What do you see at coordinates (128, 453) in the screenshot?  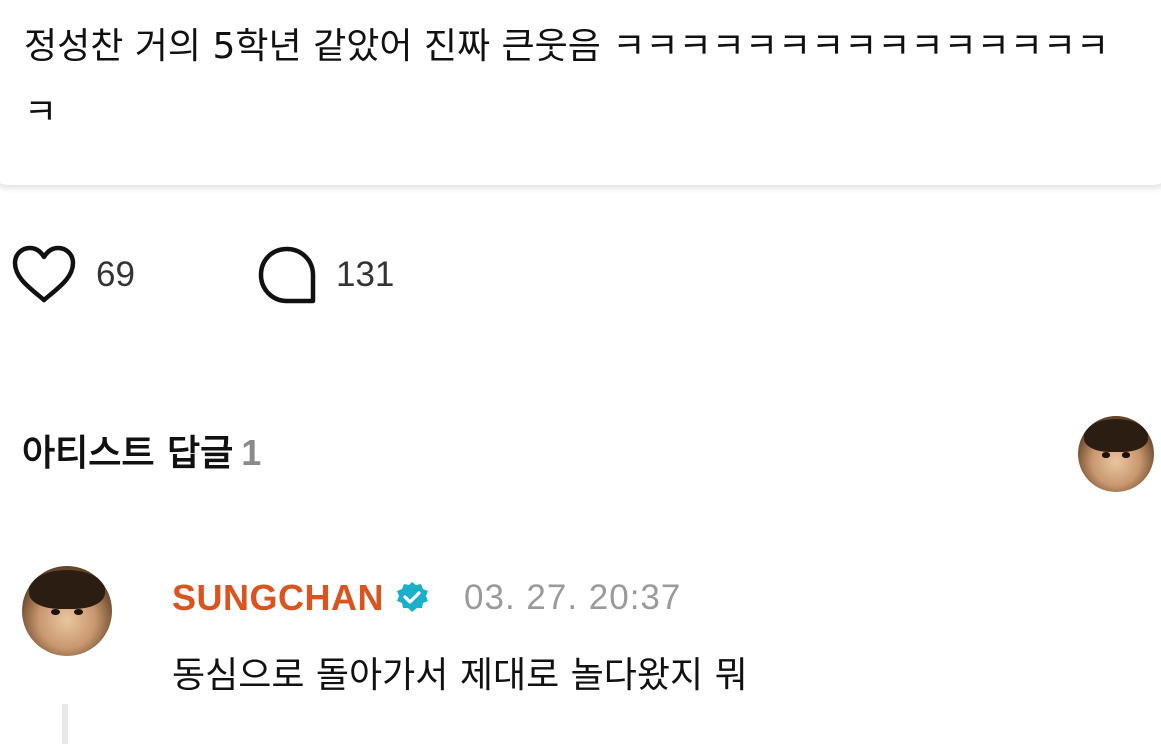 I see `section-title: 아티스트 답글` at bounding box center [128, 453].